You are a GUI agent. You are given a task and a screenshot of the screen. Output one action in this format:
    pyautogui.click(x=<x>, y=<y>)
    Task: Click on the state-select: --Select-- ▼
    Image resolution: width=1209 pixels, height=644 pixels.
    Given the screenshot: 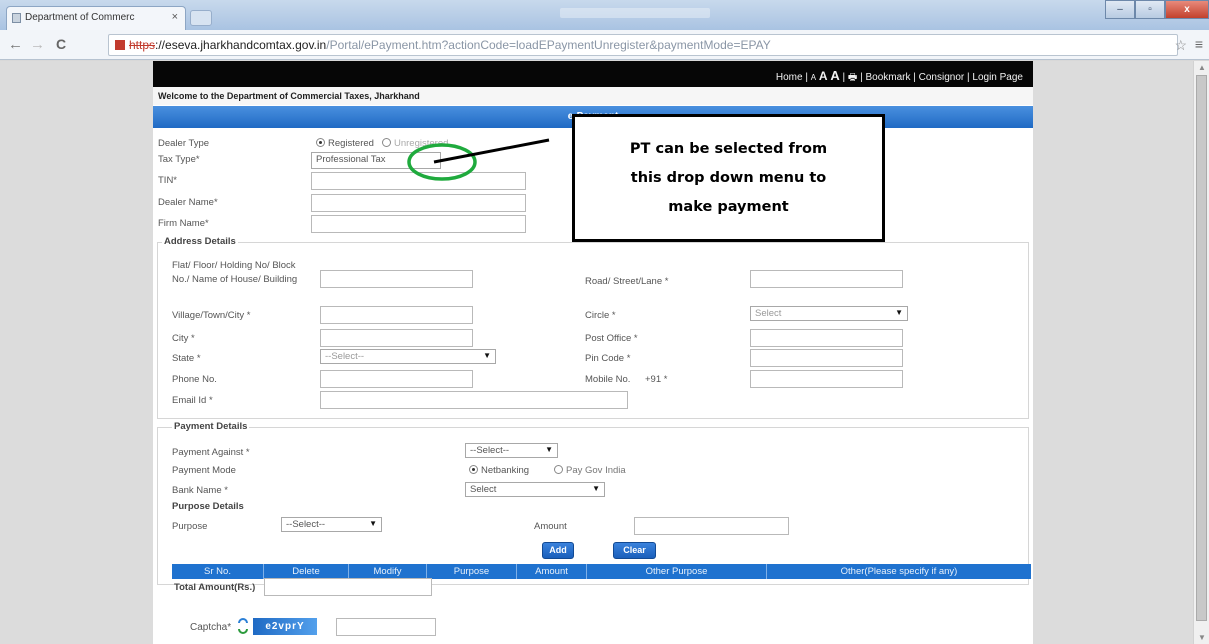 What is the action you would take?
    pyautogui.click(x=408, y=356)
    